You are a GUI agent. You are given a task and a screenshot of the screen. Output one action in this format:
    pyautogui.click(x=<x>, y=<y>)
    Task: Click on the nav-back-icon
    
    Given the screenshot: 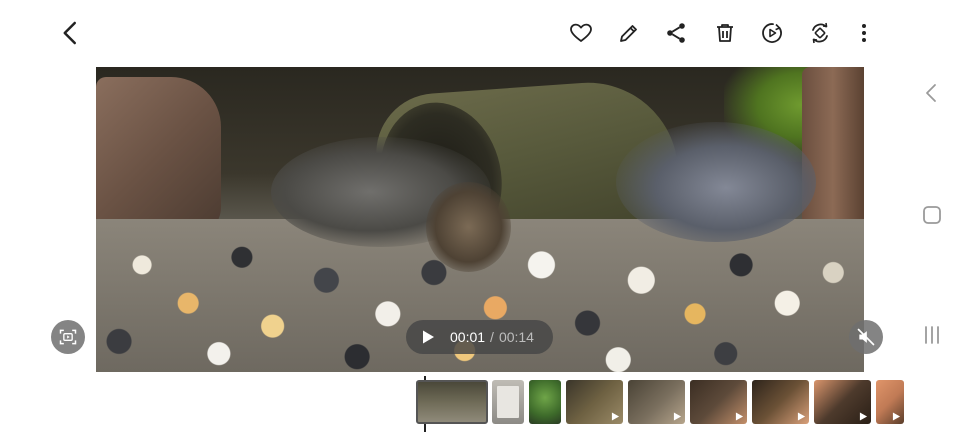 What is the action you would take?
    pyautogui.click(x=931, y=93)
    